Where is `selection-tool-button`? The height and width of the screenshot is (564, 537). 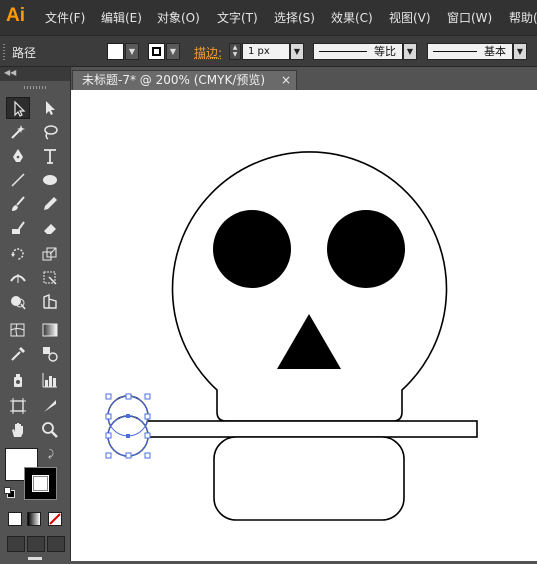 selection-tool-button is located at coordinates (18, 108).